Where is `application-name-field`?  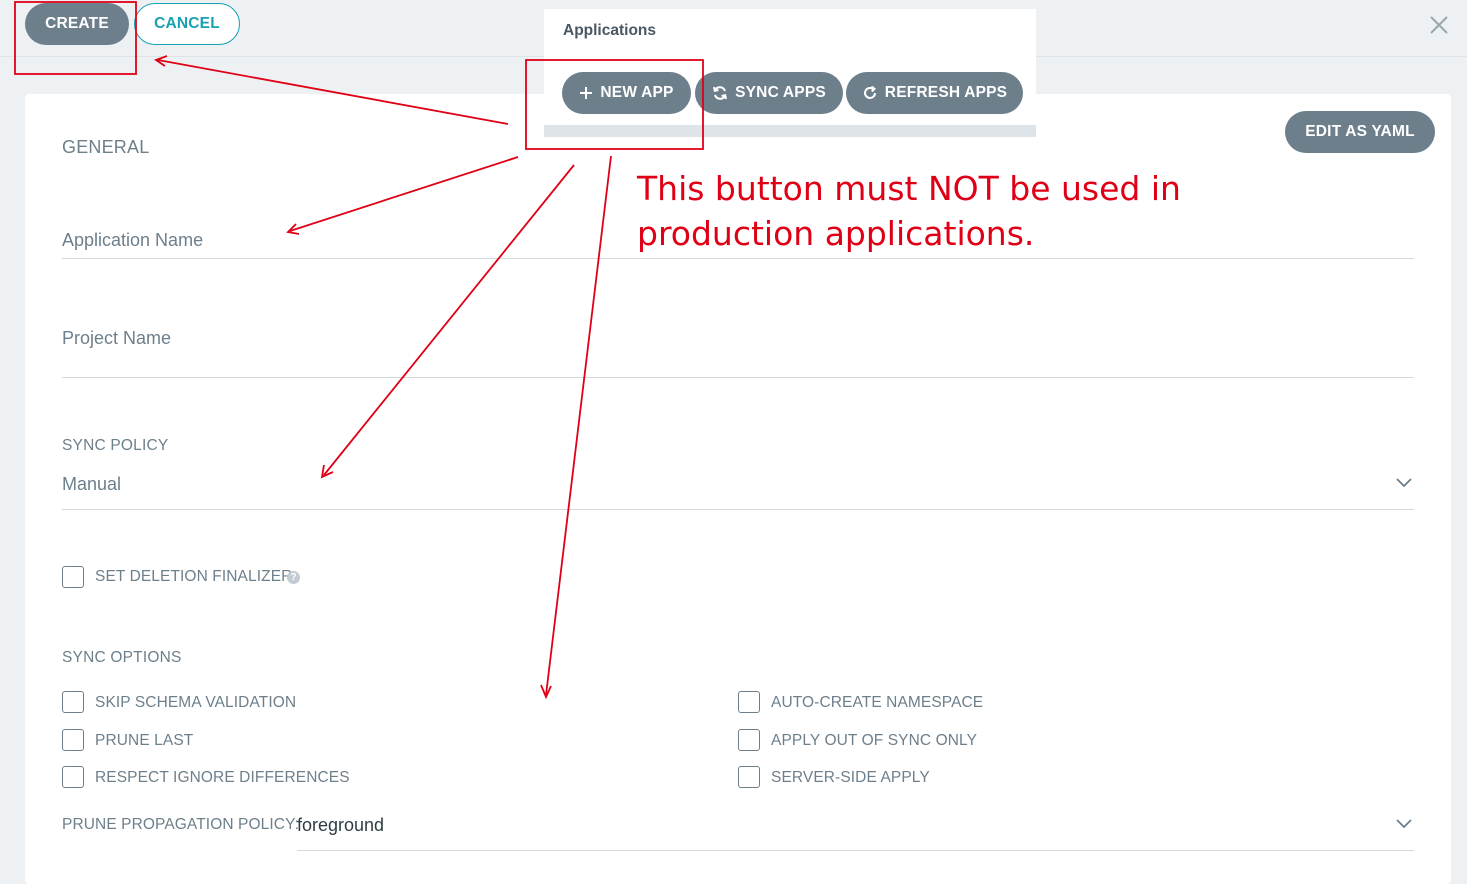
application-name-field is located at coordinates (738, 258).